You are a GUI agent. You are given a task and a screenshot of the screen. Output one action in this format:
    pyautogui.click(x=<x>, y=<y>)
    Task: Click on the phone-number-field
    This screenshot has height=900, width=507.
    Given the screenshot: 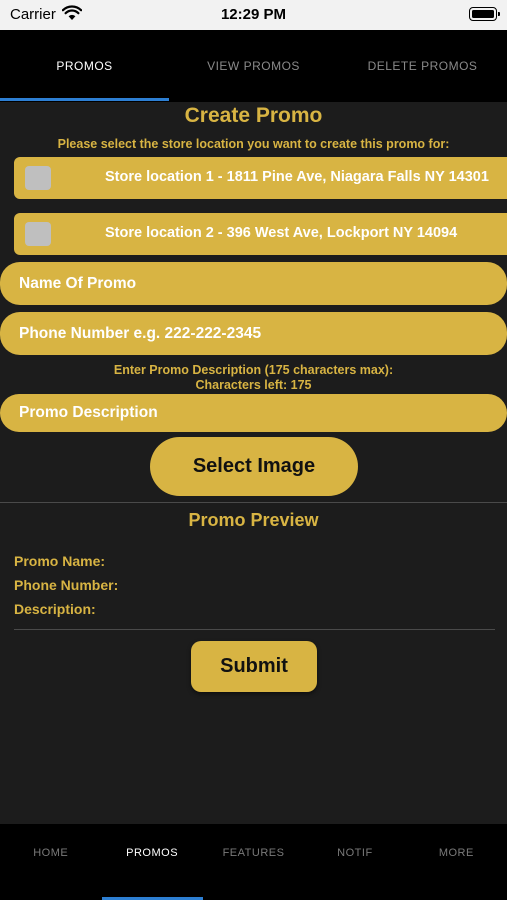 What is the action you would take?
    pyautogui.click(x=253, y=333)
    